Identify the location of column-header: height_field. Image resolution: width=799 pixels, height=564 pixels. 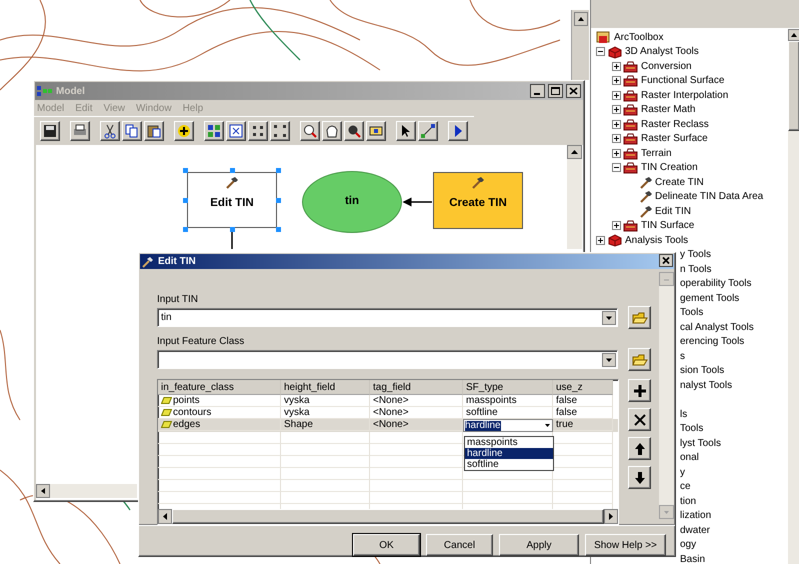
(325, 387).